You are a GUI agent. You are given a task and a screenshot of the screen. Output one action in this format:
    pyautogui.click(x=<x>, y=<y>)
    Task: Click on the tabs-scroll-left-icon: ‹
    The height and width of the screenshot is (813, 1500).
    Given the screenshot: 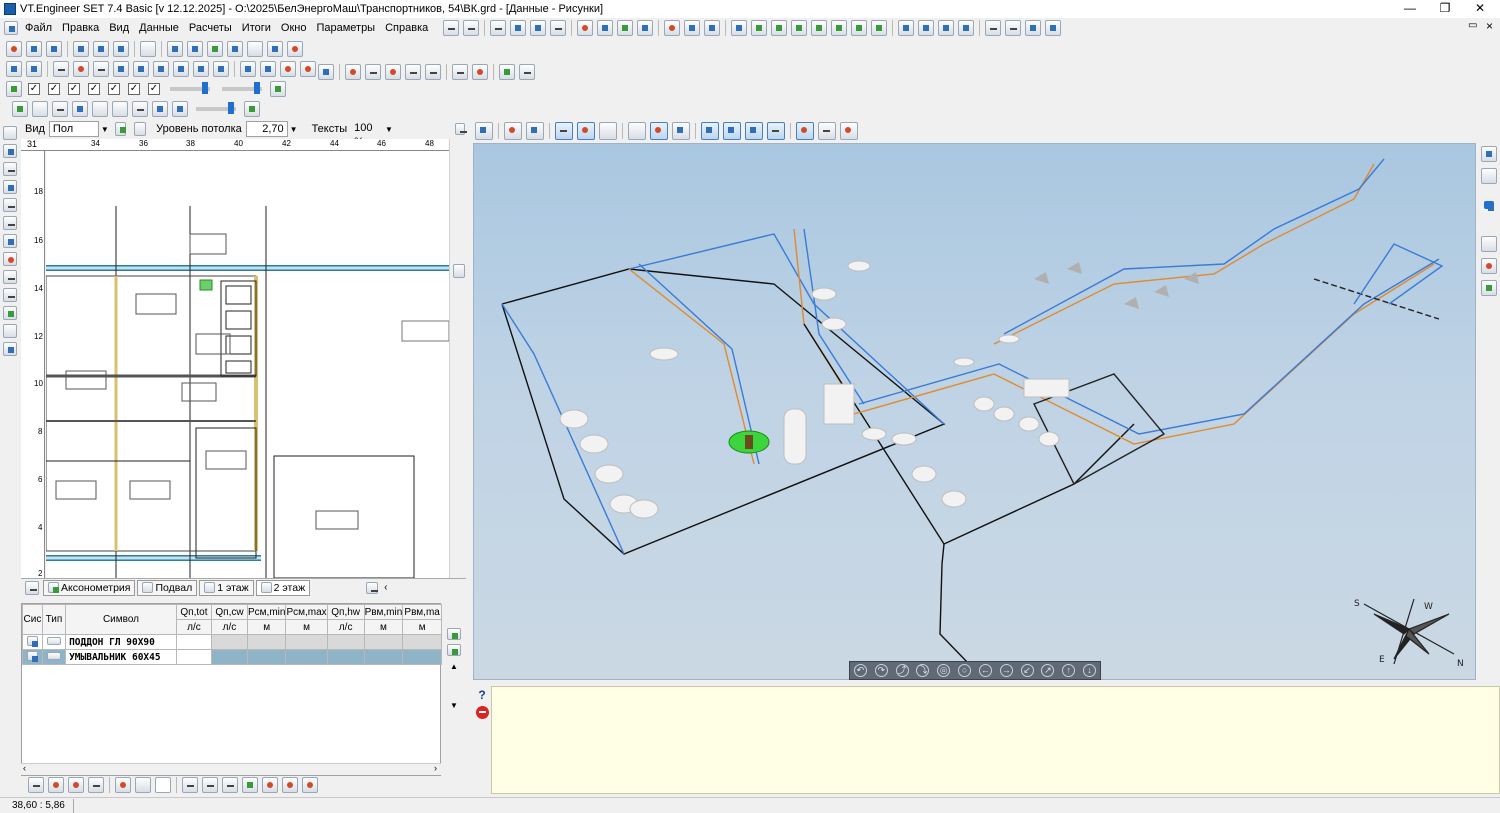 What is the action you would take?
    pyautogui.click(x=385, y=587)
    